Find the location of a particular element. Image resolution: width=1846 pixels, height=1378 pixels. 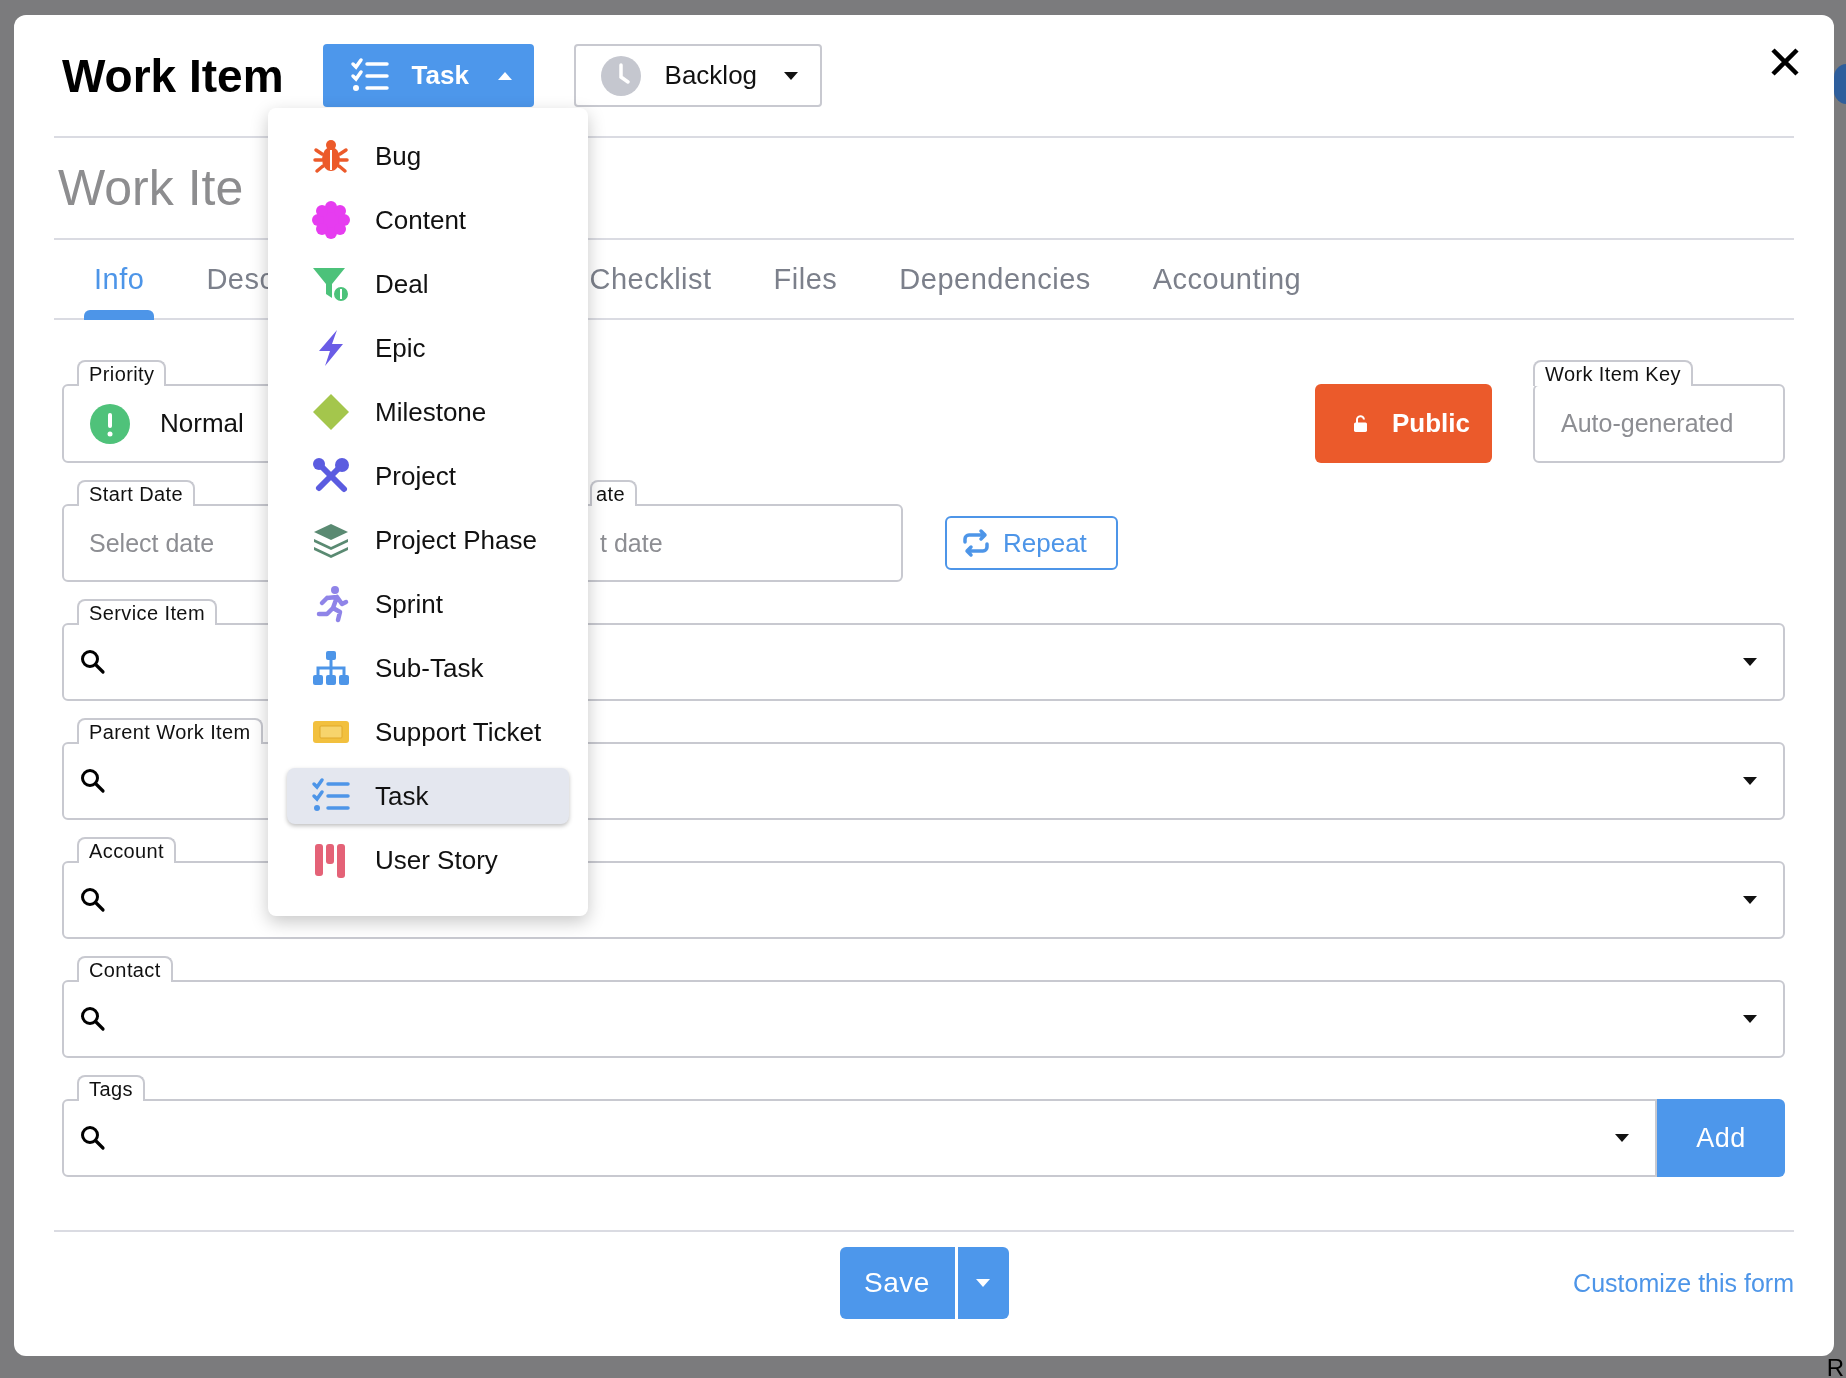

tab: Checklist is located at coordinates (650, 279).